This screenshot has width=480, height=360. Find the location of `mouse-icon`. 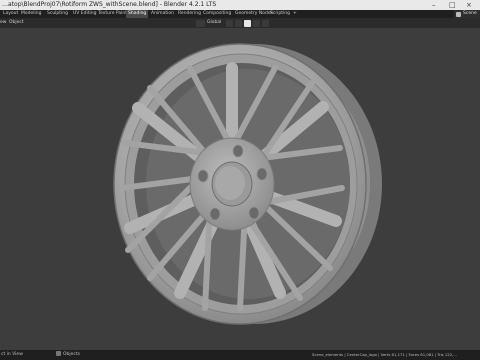

mouse-icon is located at coordinates (58, 353).